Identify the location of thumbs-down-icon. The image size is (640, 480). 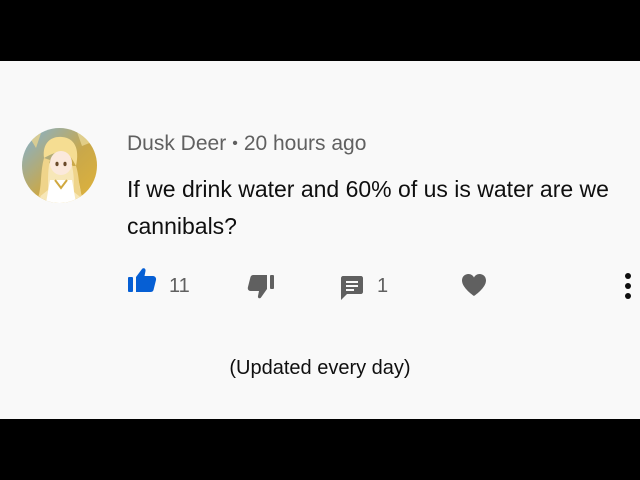
(261, 287).